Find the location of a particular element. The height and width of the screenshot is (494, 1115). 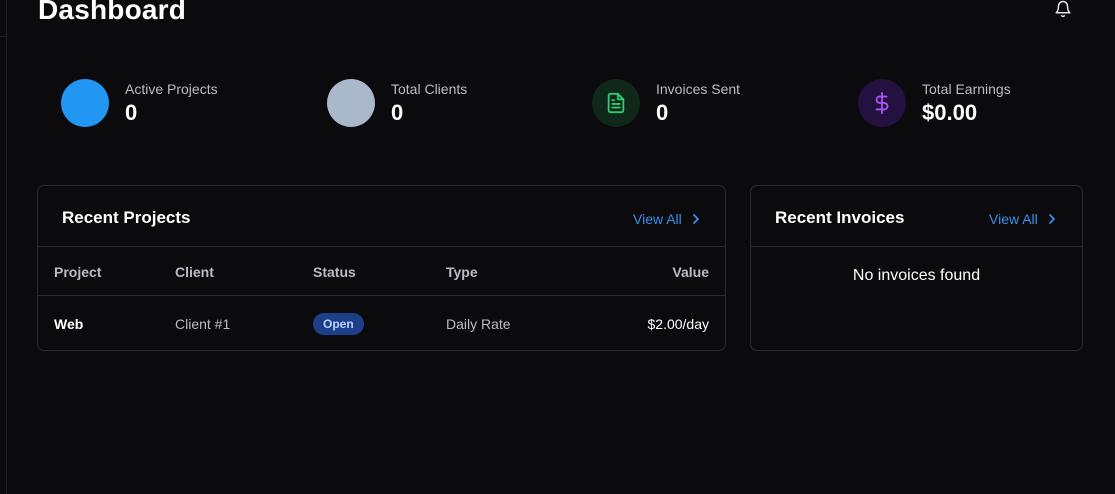

projects-view-all-link: View All is located at coordinates (666, 219).